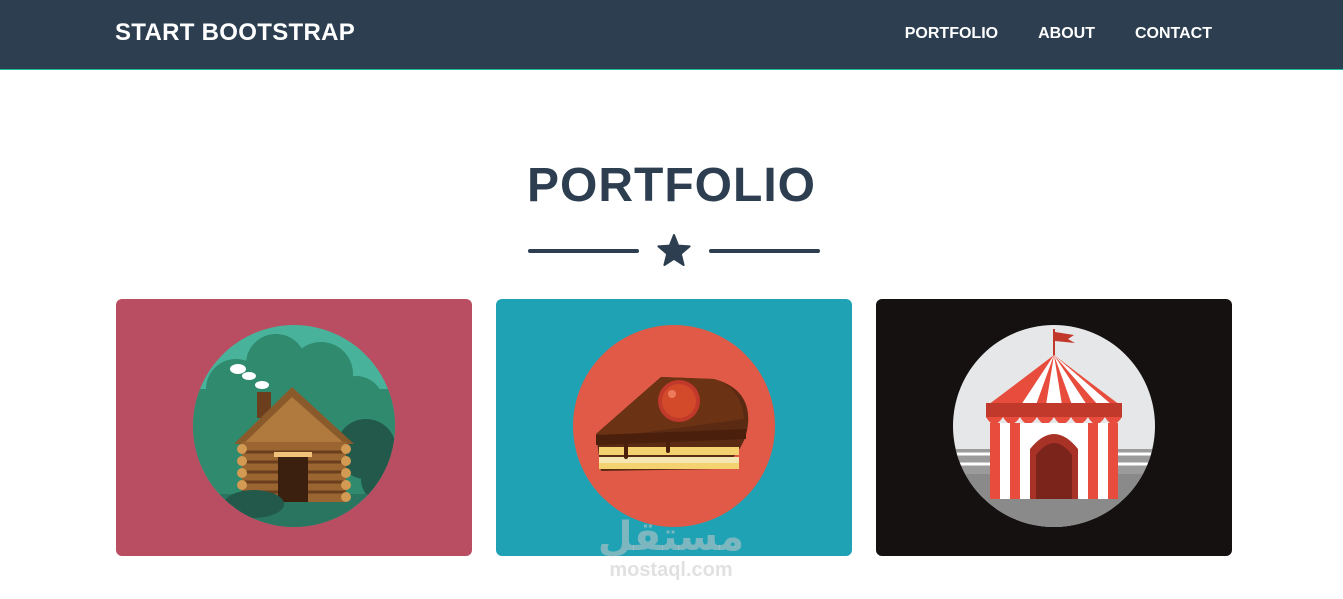 The image size is (1343, 599). I want to click on portfolio-item-circus, so click(1054, 427).